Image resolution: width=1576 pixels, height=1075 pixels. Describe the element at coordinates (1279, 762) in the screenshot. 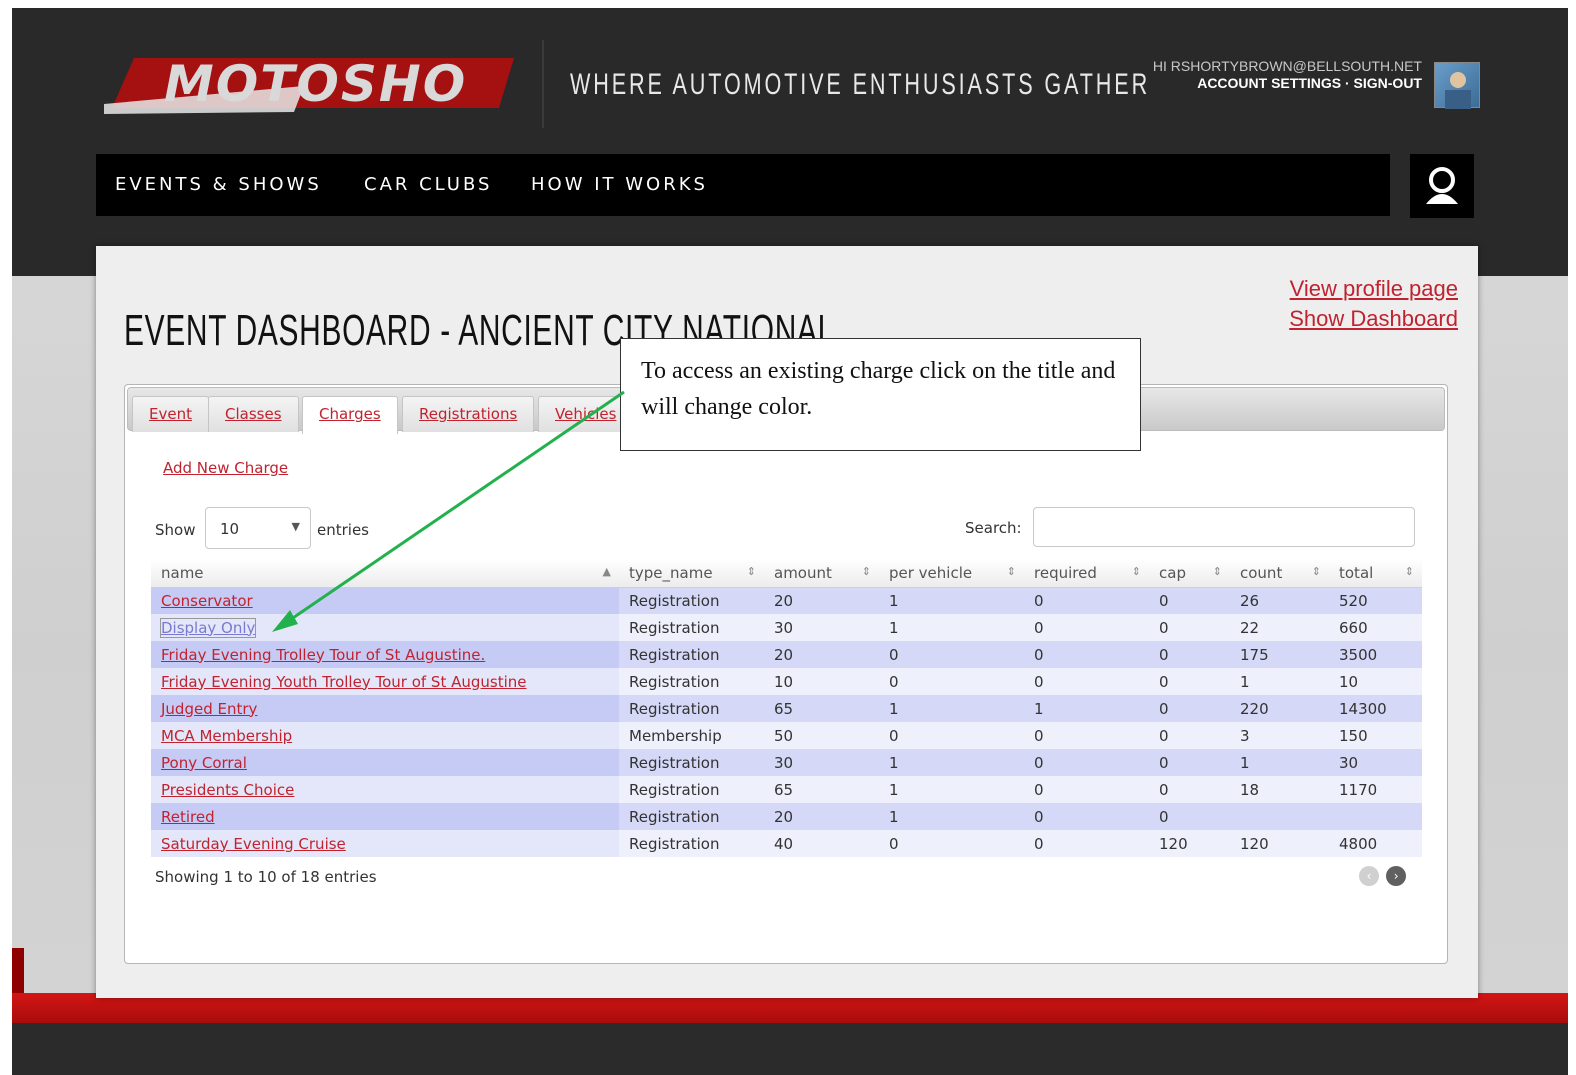

I see `count-cell: 1` at that location.